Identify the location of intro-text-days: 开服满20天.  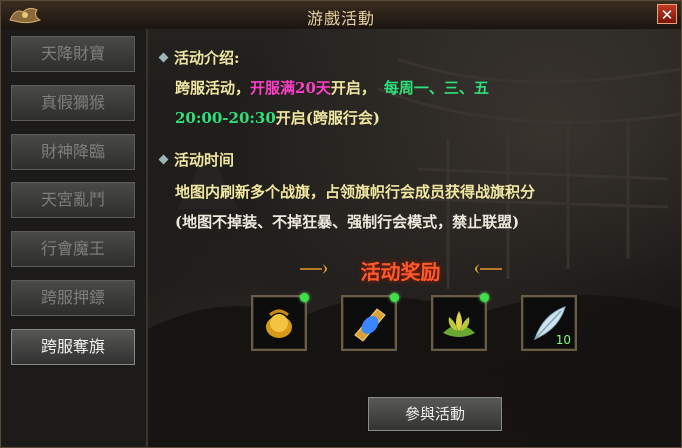
(290, 88).